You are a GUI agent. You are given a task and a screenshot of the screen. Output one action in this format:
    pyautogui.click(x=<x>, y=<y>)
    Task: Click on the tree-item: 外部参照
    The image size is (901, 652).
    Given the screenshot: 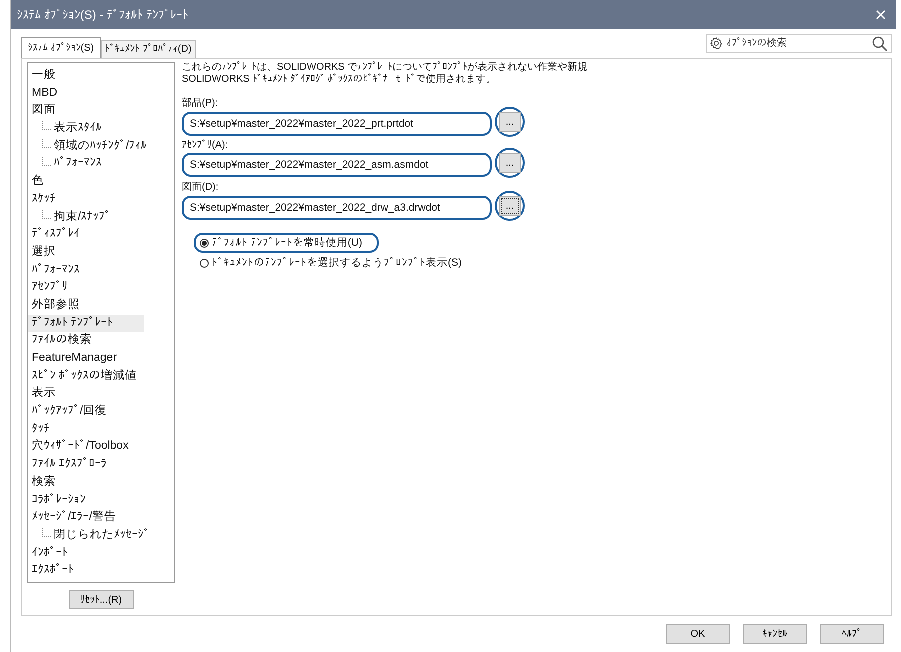 What is the action you would take?
    pyautogui.click(x=101, y=305)
    